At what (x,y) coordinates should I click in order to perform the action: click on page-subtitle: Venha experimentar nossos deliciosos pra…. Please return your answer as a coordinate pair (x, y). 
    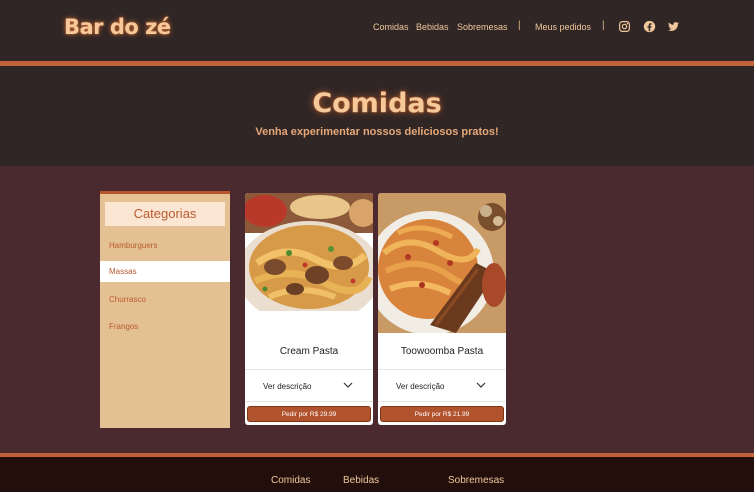
    Looking at the image, I should click on (377, 132).